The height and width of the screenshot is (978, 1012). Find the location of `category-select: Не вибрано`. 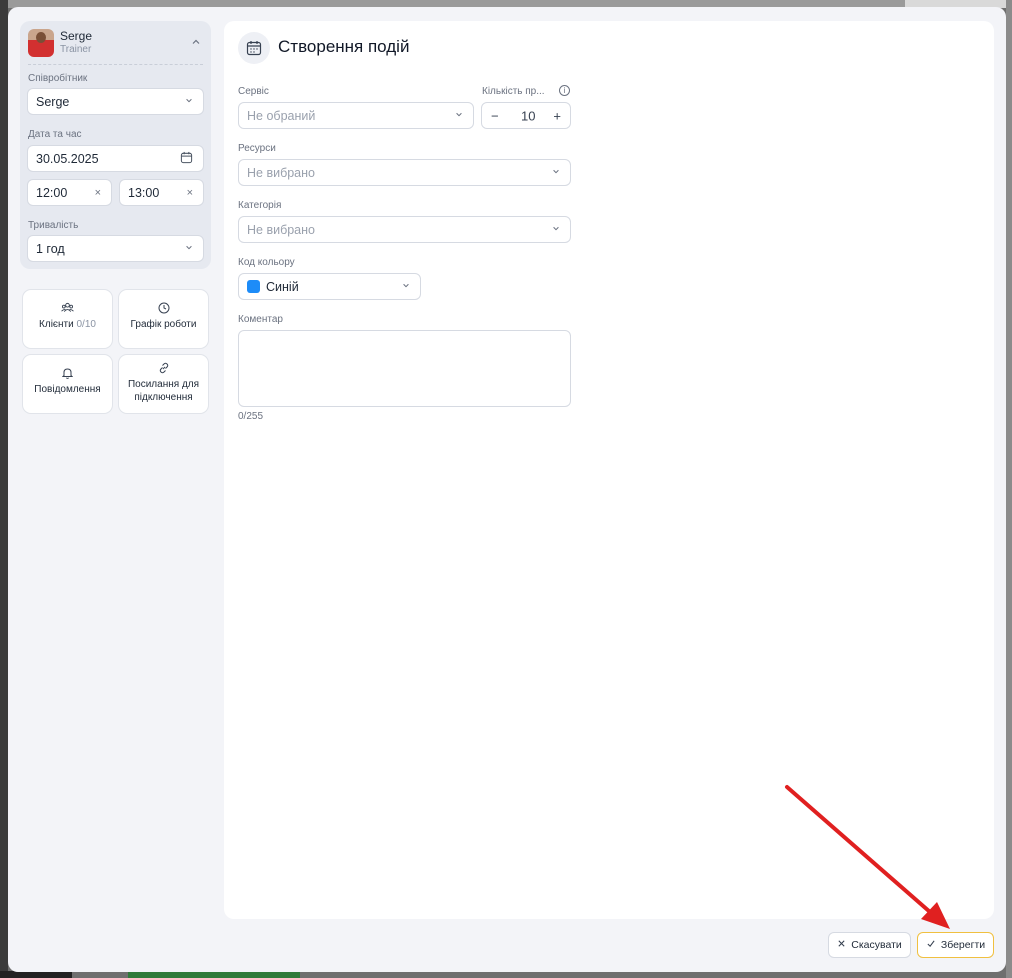

category-select: Не вибрано is located at coordinates (404, 229).